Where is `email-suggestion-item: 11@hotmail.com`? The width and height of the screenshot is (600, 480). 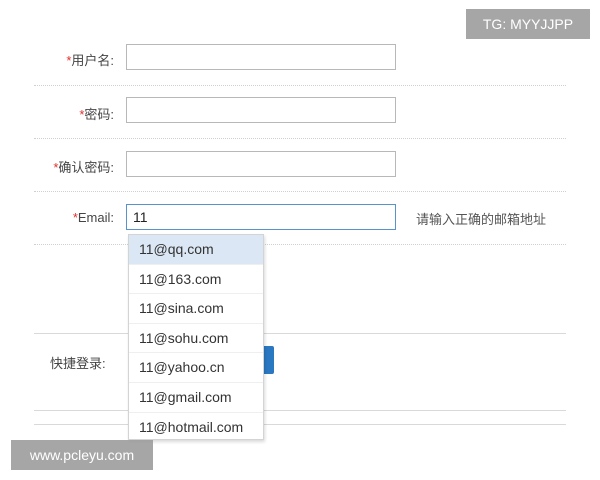 email-suggestion-item: 11@hotmail.com is located at coordinates (196, 426).